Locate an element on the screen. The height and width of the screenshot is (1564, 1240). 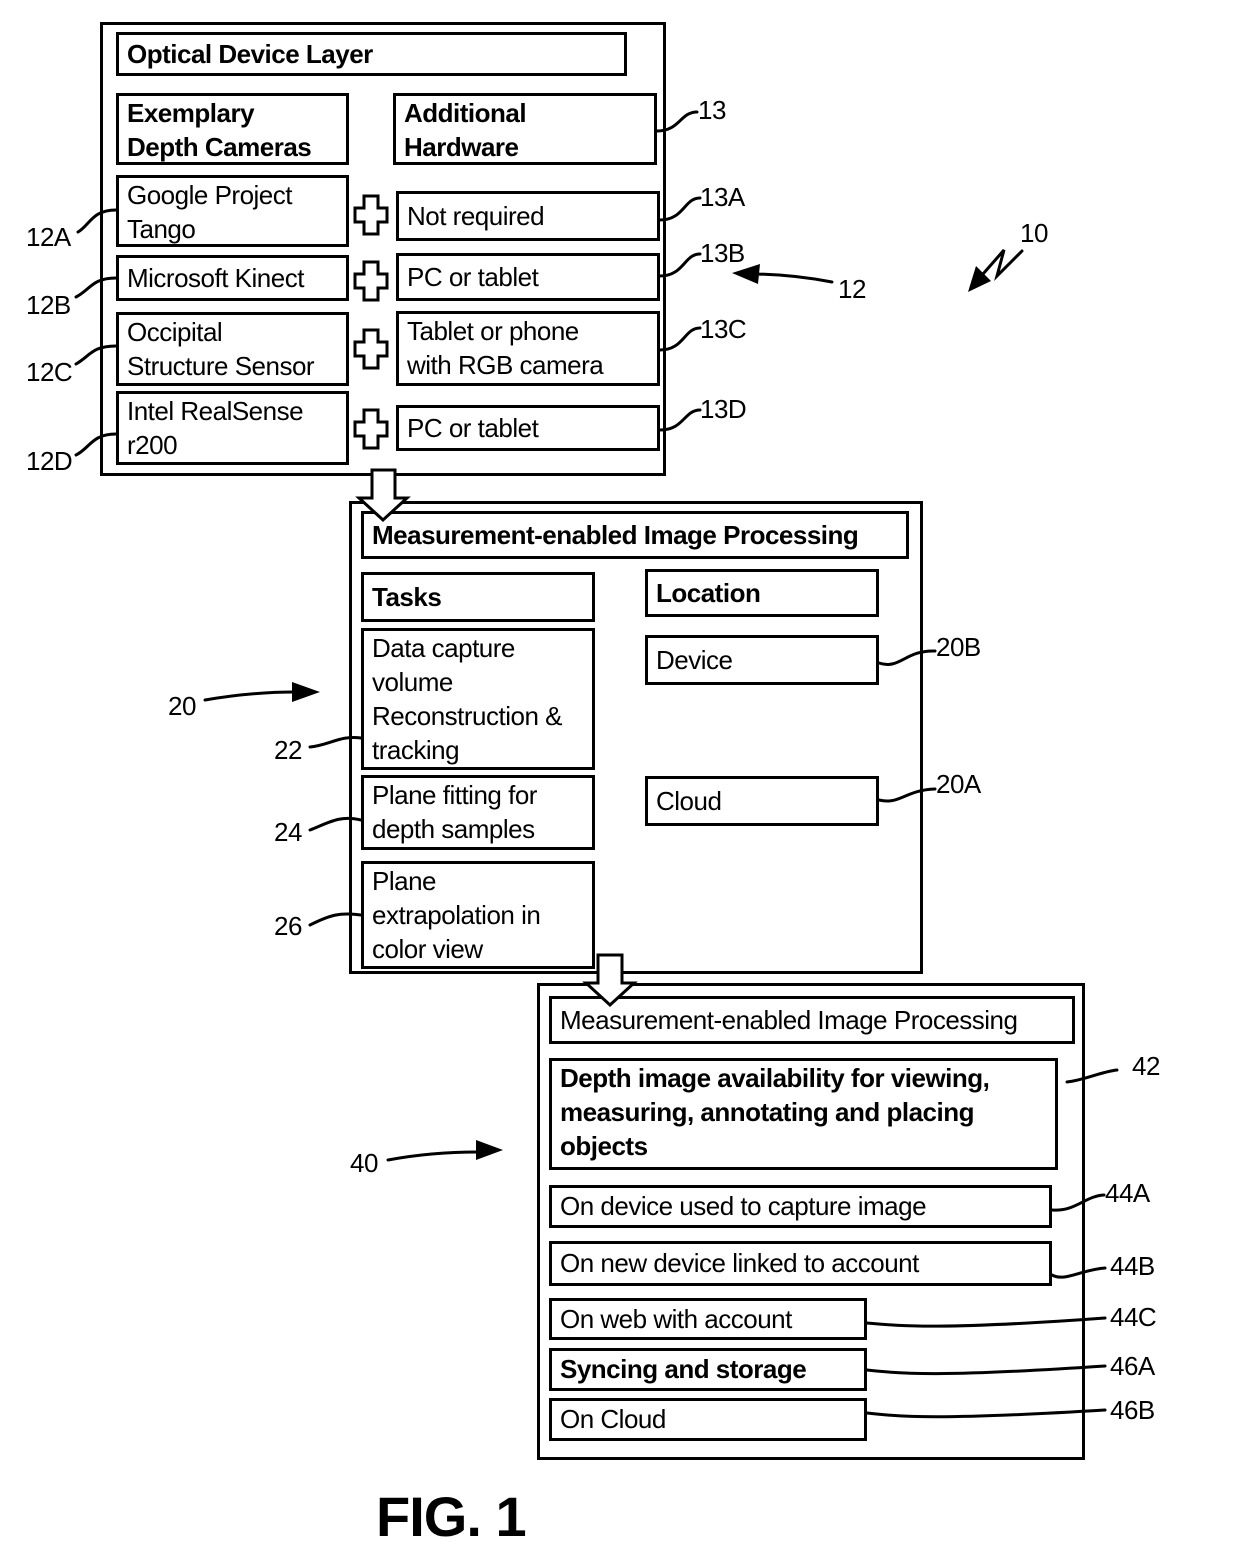
ref-numeral-13a: 13A is located at coordinates (722, 197).